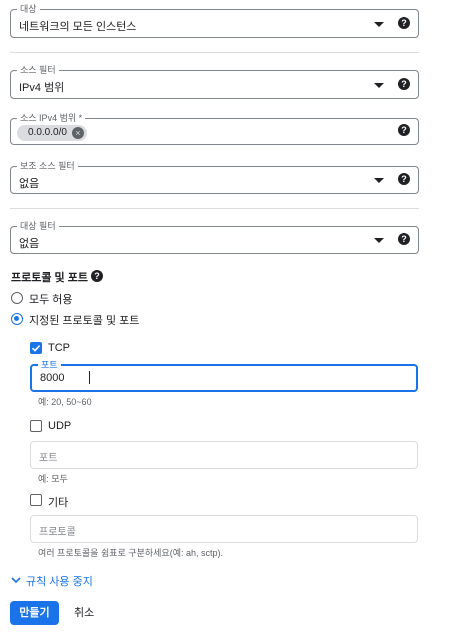 The width and height of the screenshot is (475, 638). What do you see at coordinates (57, 532) in the screenshot?
I see `other-protocols-placeholder: 프로토콜` at bounding box center [57, 532].